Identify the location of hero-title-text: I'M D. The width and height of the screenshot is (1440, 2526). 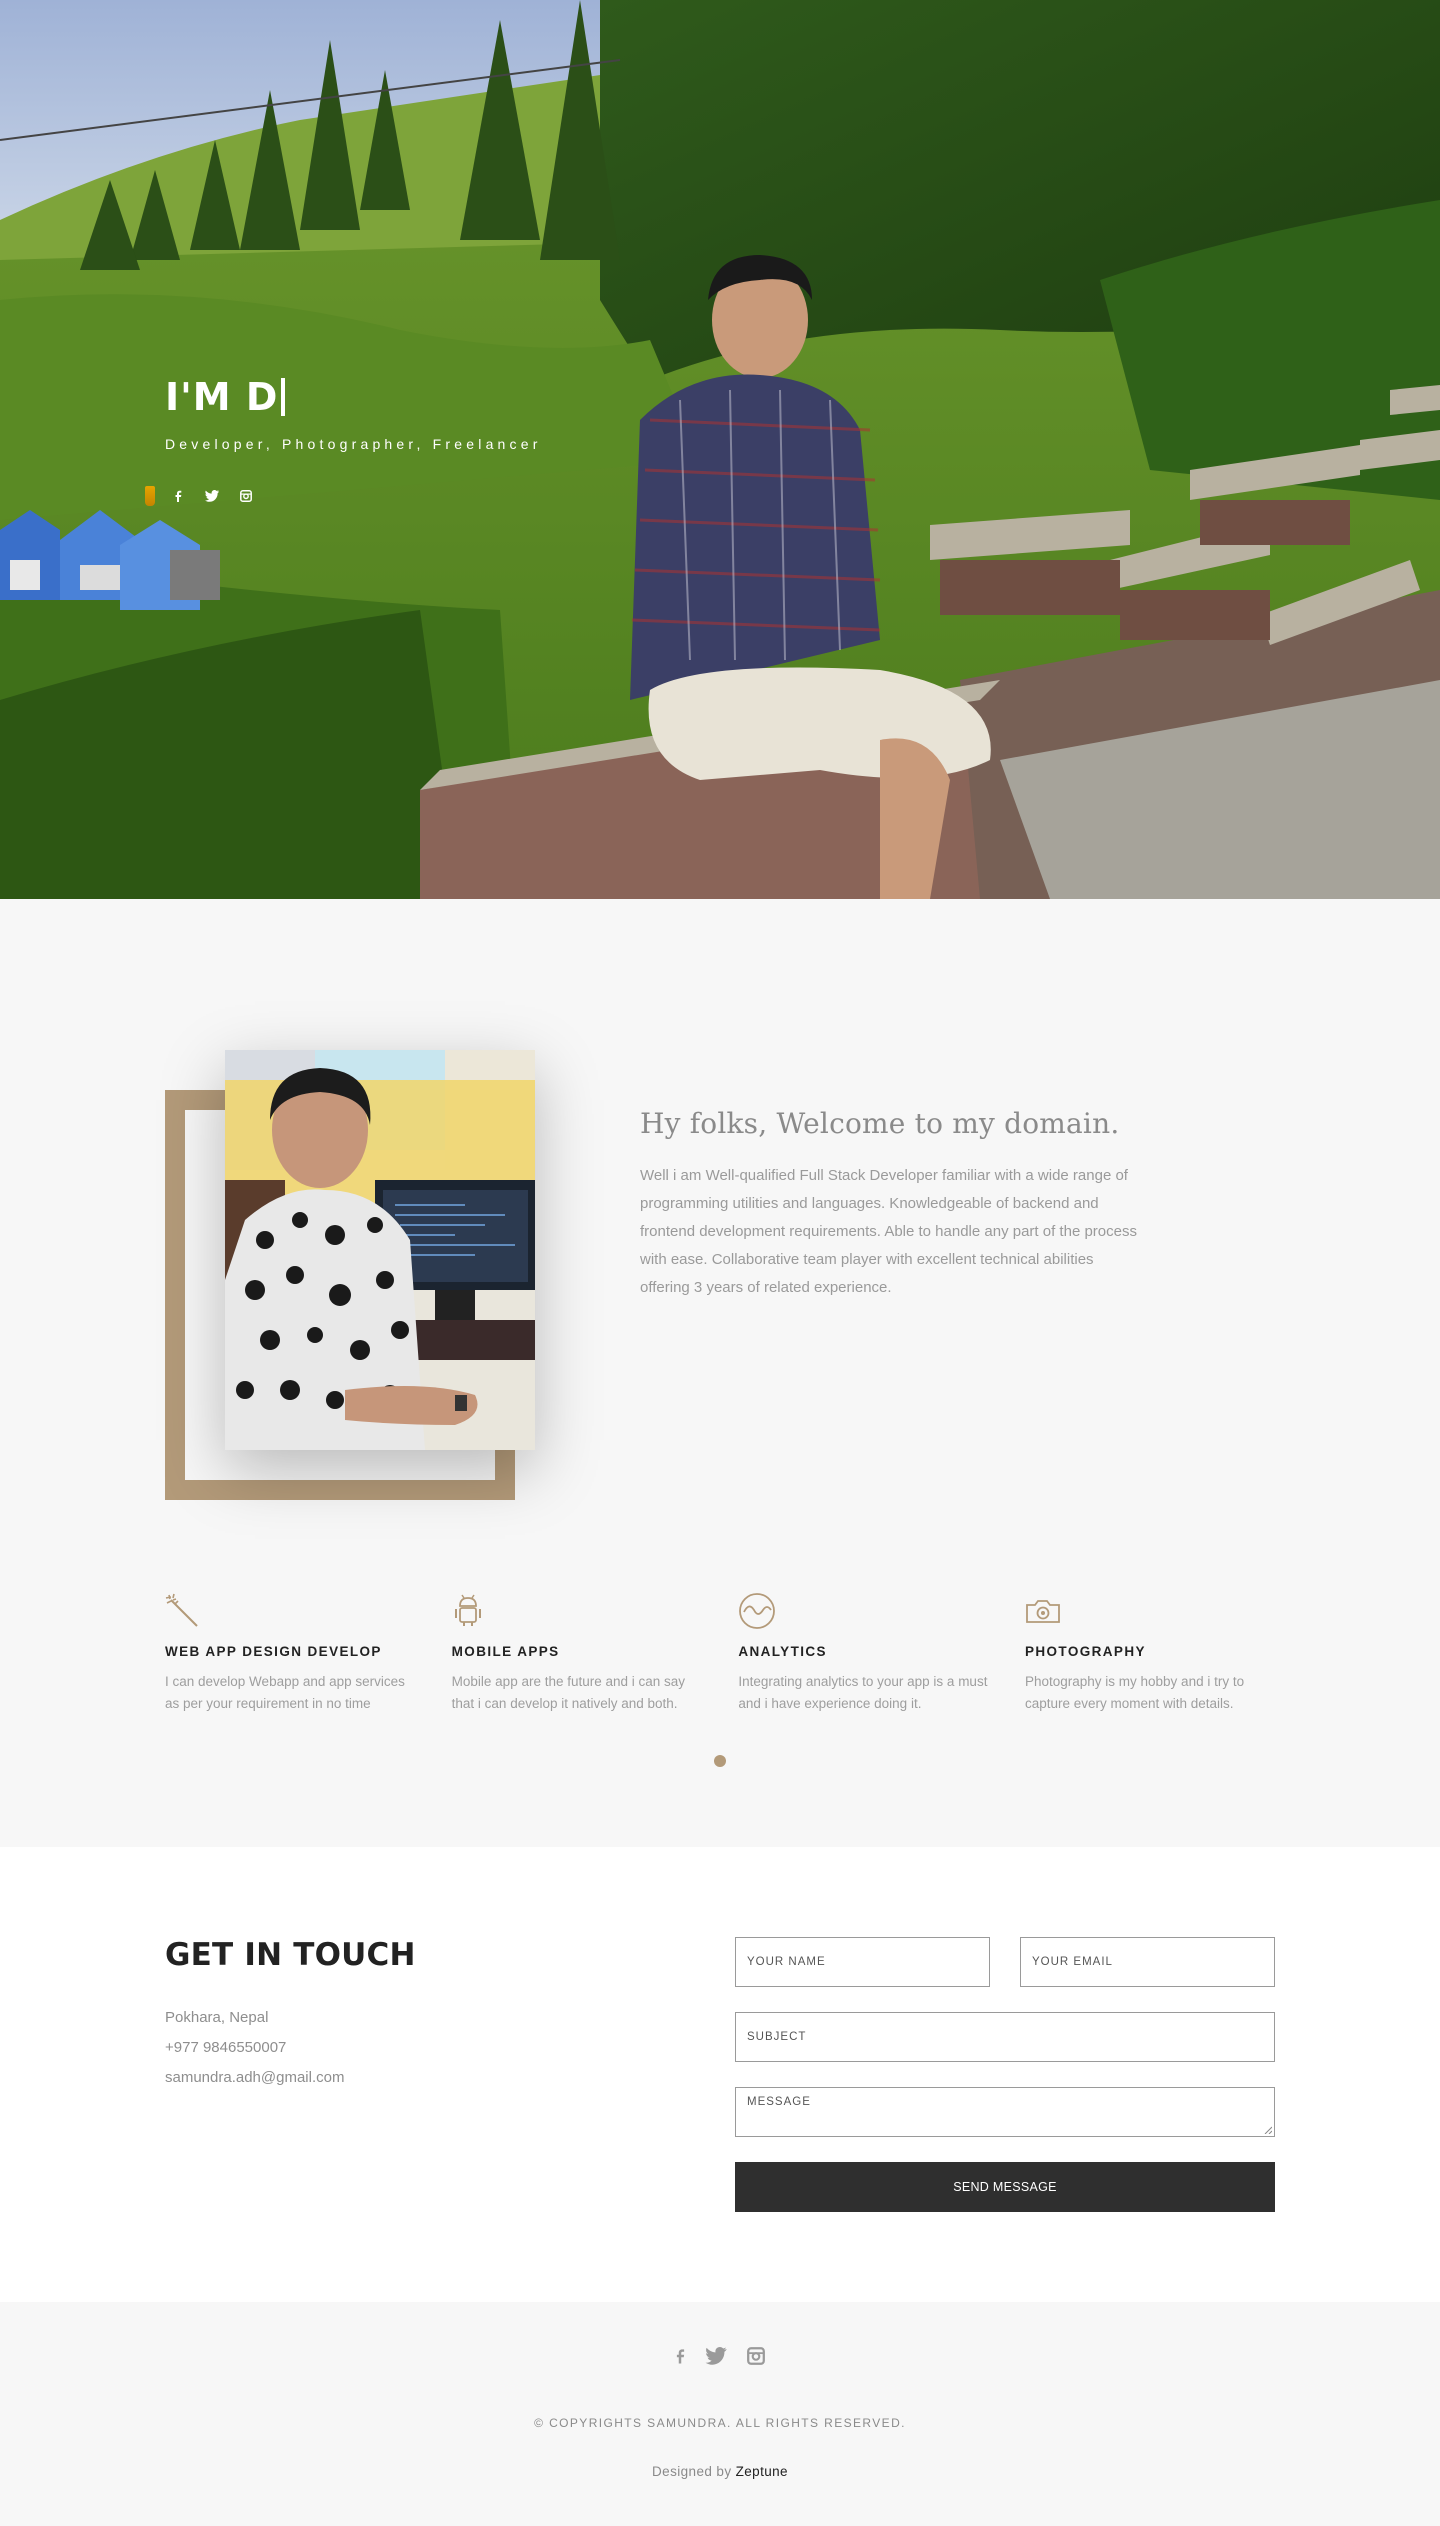
(222, 397).